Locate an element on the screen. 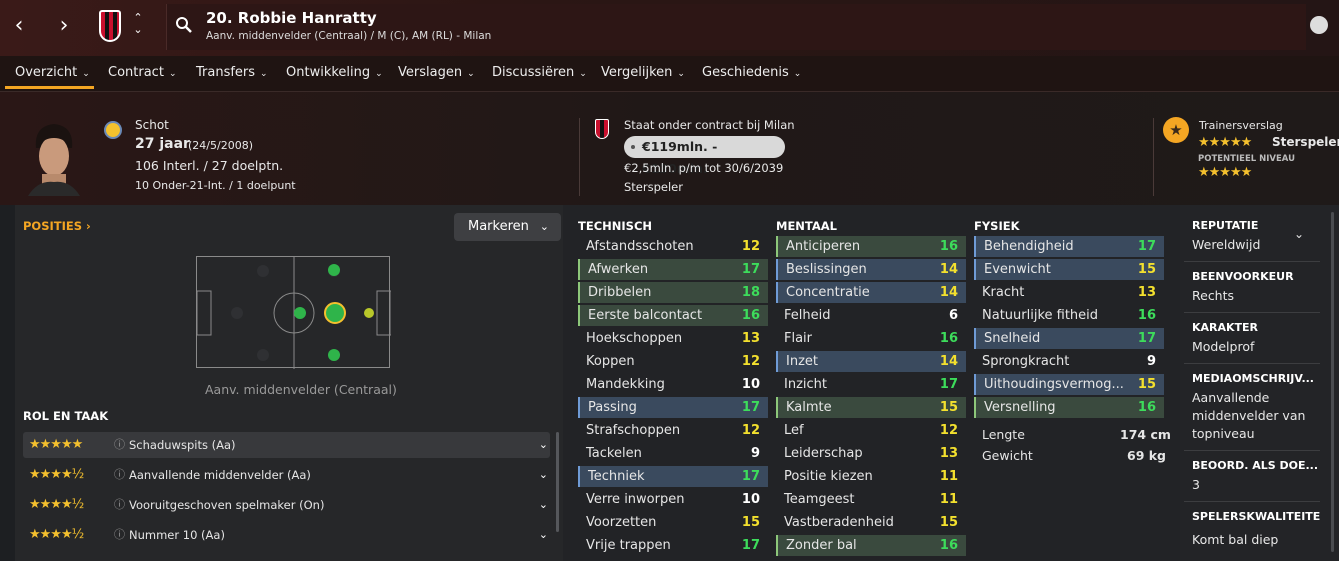 The height and width of the screenshot is (561, 1339). attribute-value: 16 is located at coordinates (750, 315).